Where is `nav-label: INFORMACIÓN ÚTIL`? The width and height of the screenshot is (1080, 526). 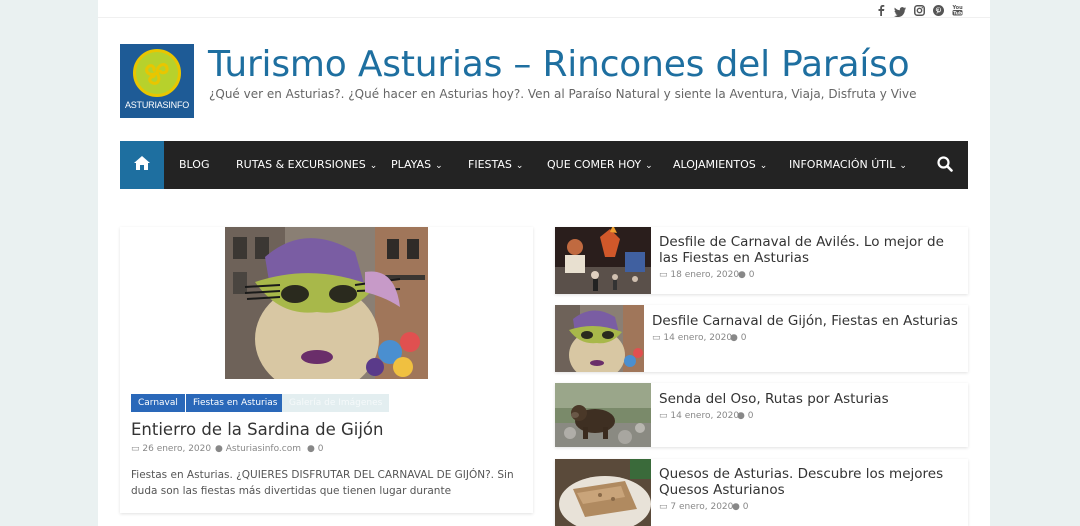 nav-label: INFORMACIÓN ÚTIL is located at coordinates (842, 164).